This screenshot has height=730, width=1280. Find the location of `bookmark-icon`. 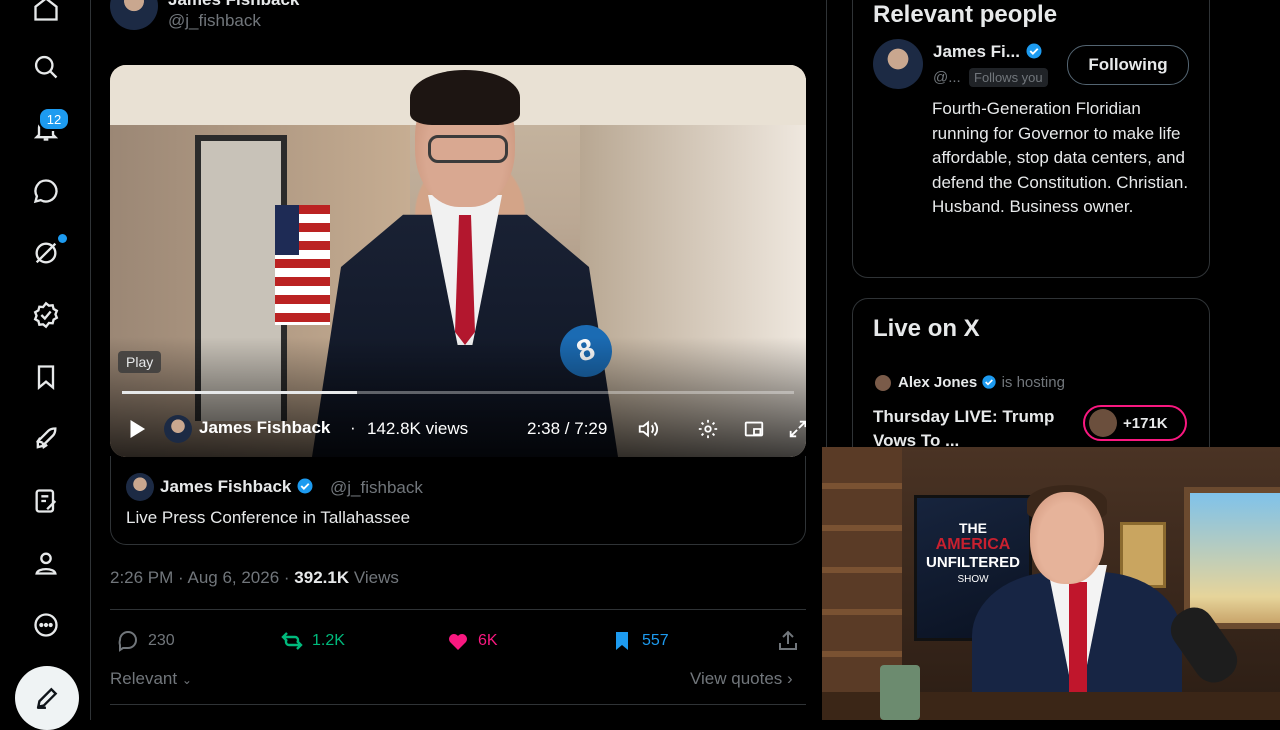

bookmark-icon is located at coordinates (46, 377).